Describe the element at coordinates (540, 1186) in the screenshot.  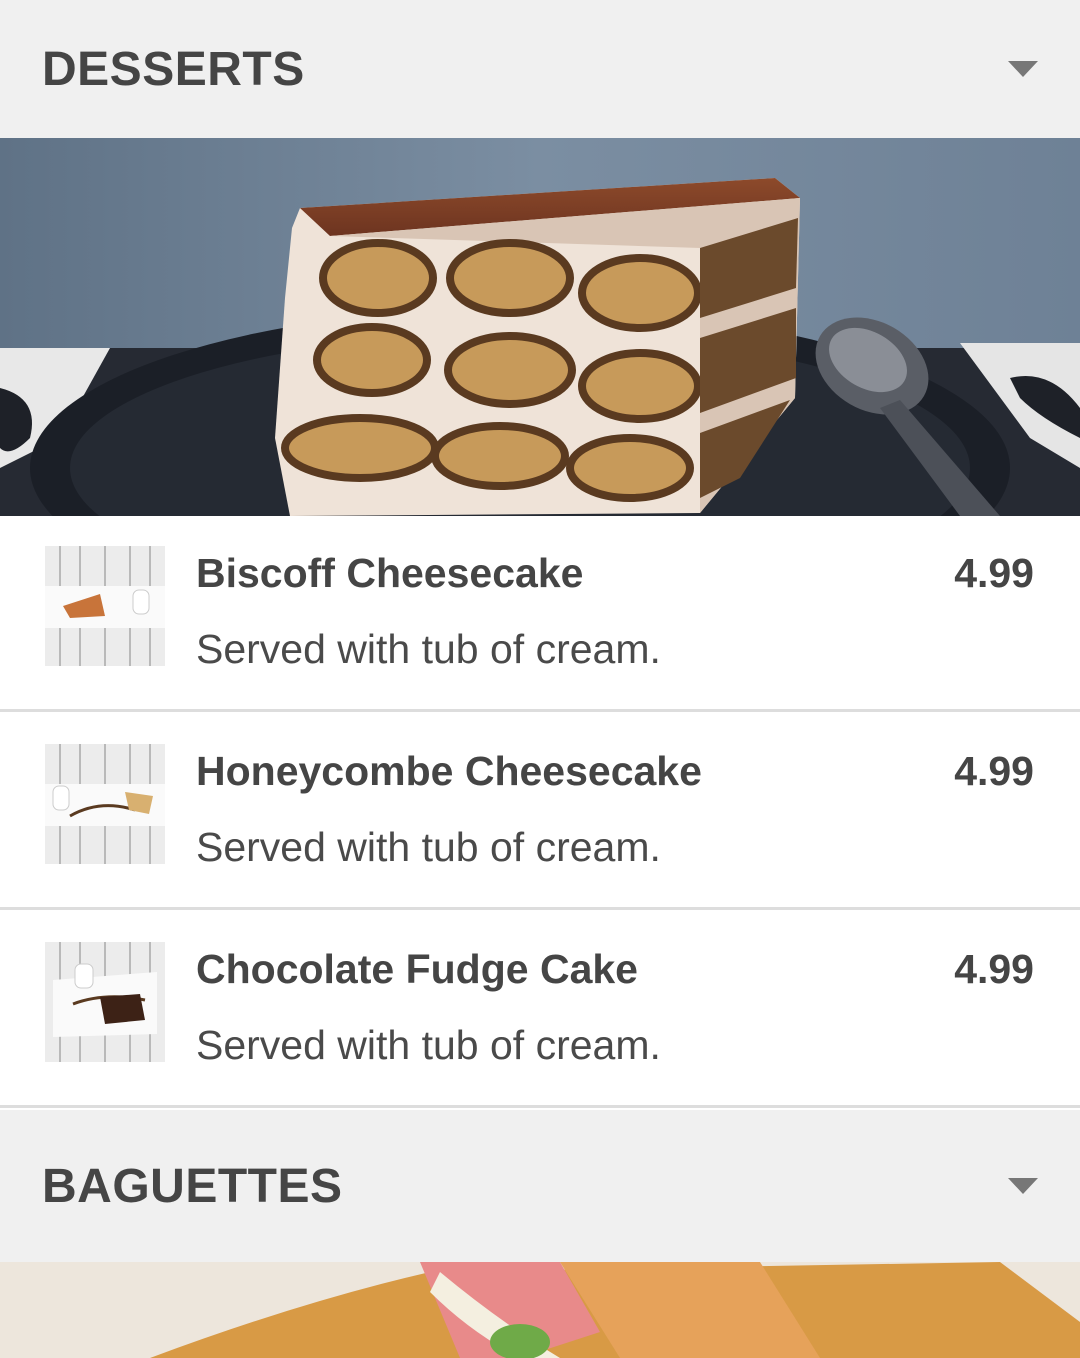
I see `section-header-baguettes: BAGUETTES` at that location.